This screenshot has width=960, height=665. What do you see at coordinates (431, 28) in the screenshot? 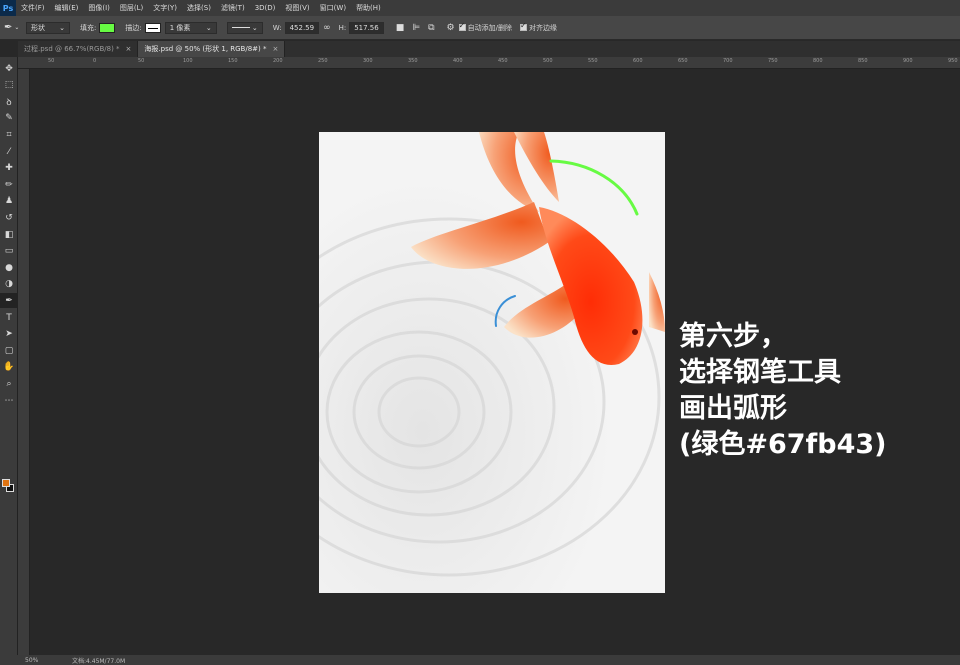
I see `path-arrangement-icon: ⧉` at bounding box center [431, 28].